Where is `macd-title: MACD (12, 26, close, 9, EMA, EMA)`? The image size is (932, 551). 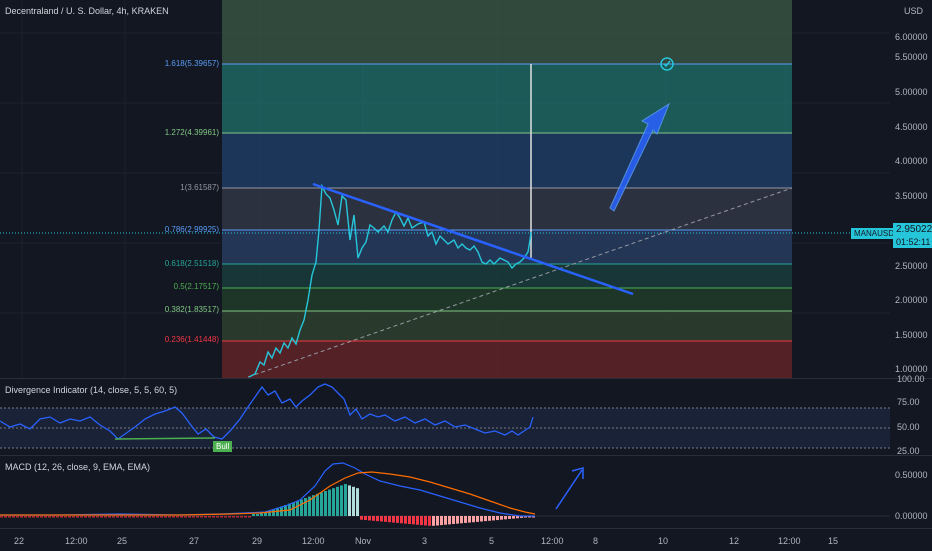 macd-title: MACD (12, 26, close, 9, EMA, EMA) is located at coordinates (77, 467).